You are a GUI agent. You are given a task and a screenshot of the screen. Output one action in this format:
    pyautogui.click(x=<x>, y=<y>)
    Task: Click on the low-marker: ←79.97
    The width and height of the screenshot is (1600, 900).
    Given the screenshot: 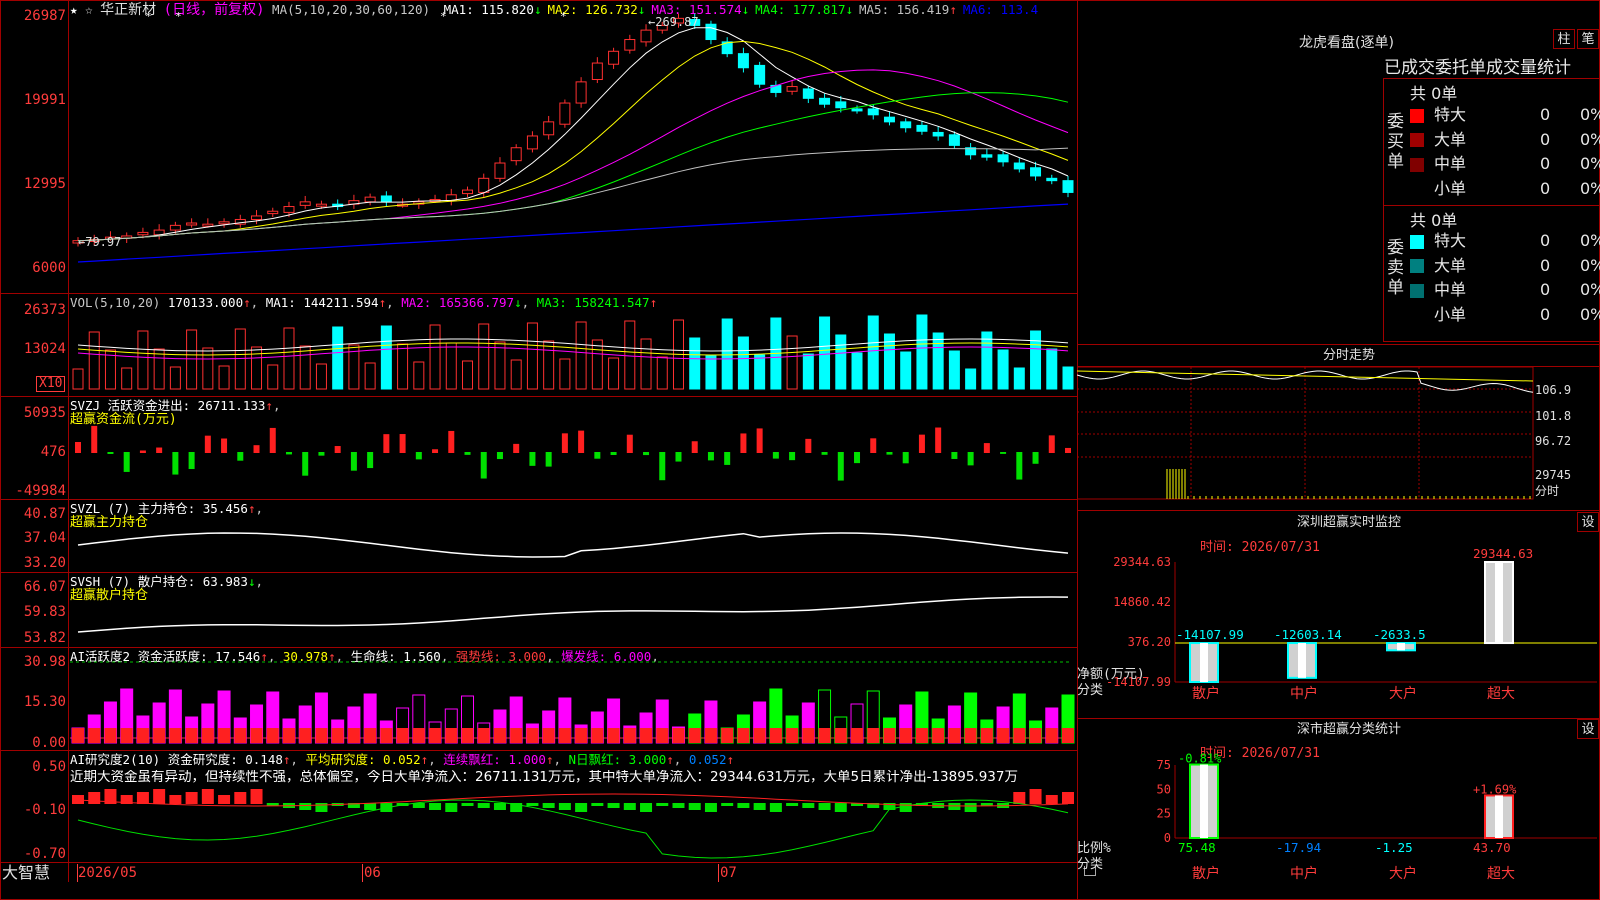 What is the action you would take?
    pyautogui.click(x=99, y=242)
    